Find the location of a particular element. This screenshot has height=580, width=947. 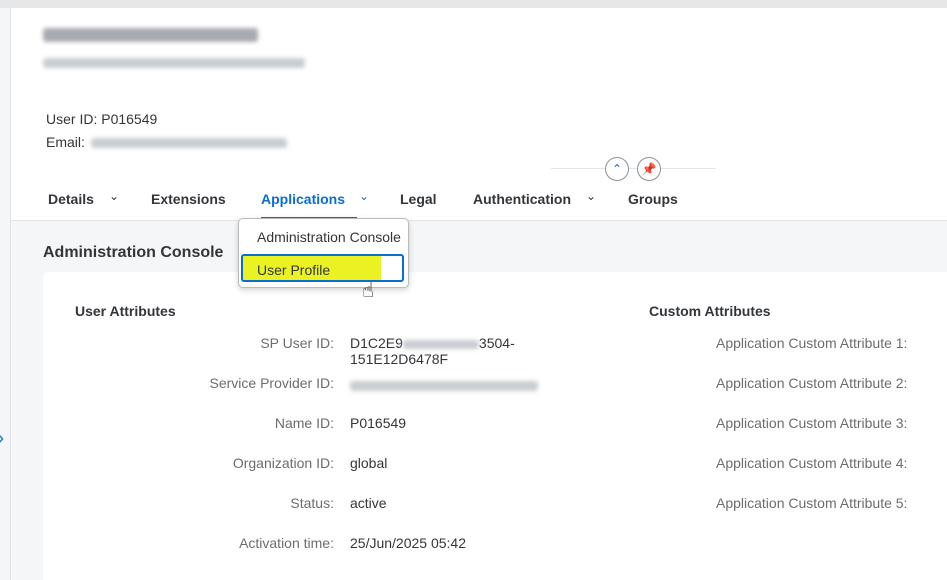

custom-attribute-1-label: Application Custom Attribute 1: is located at coordinates (812, 343).